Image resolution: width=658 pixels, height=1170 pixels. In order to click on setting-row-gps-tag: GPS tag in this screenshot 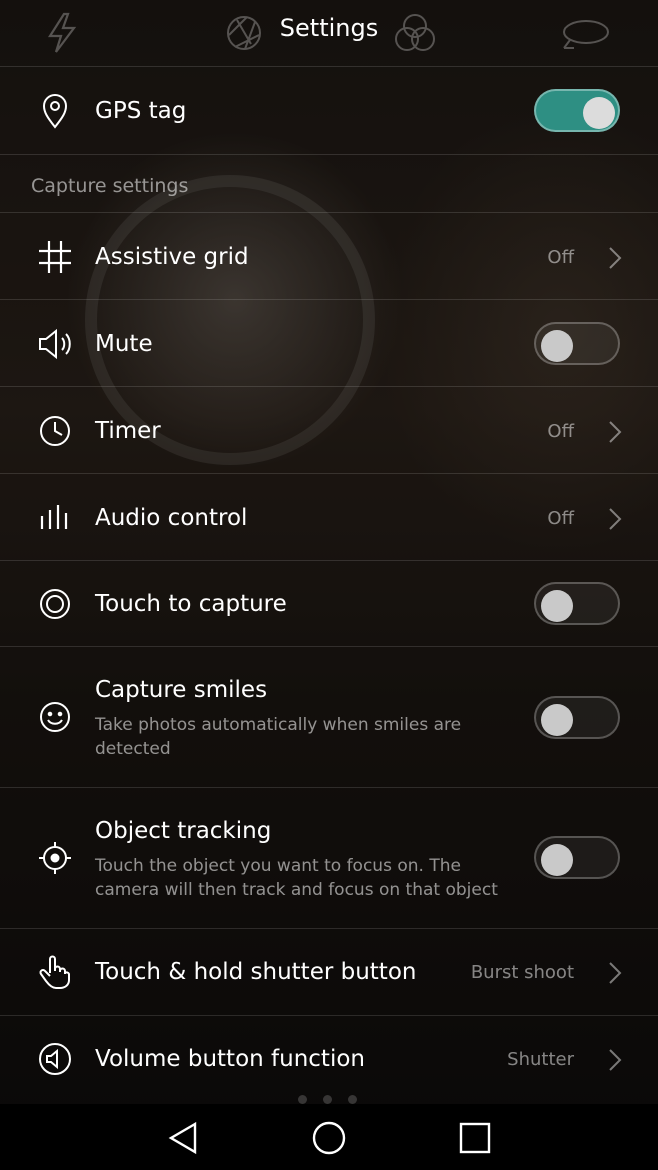, I will do `click(329, 110)`.